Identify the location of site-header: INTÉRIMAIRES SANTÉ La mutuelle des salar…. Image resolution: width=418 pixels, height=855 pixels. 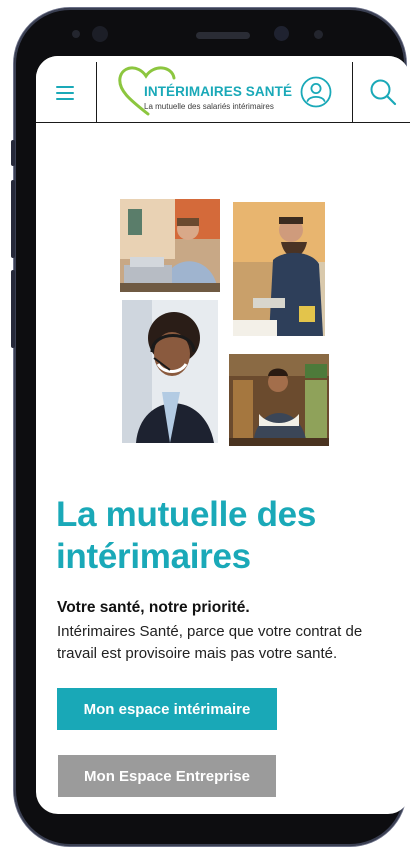
(223, 89).